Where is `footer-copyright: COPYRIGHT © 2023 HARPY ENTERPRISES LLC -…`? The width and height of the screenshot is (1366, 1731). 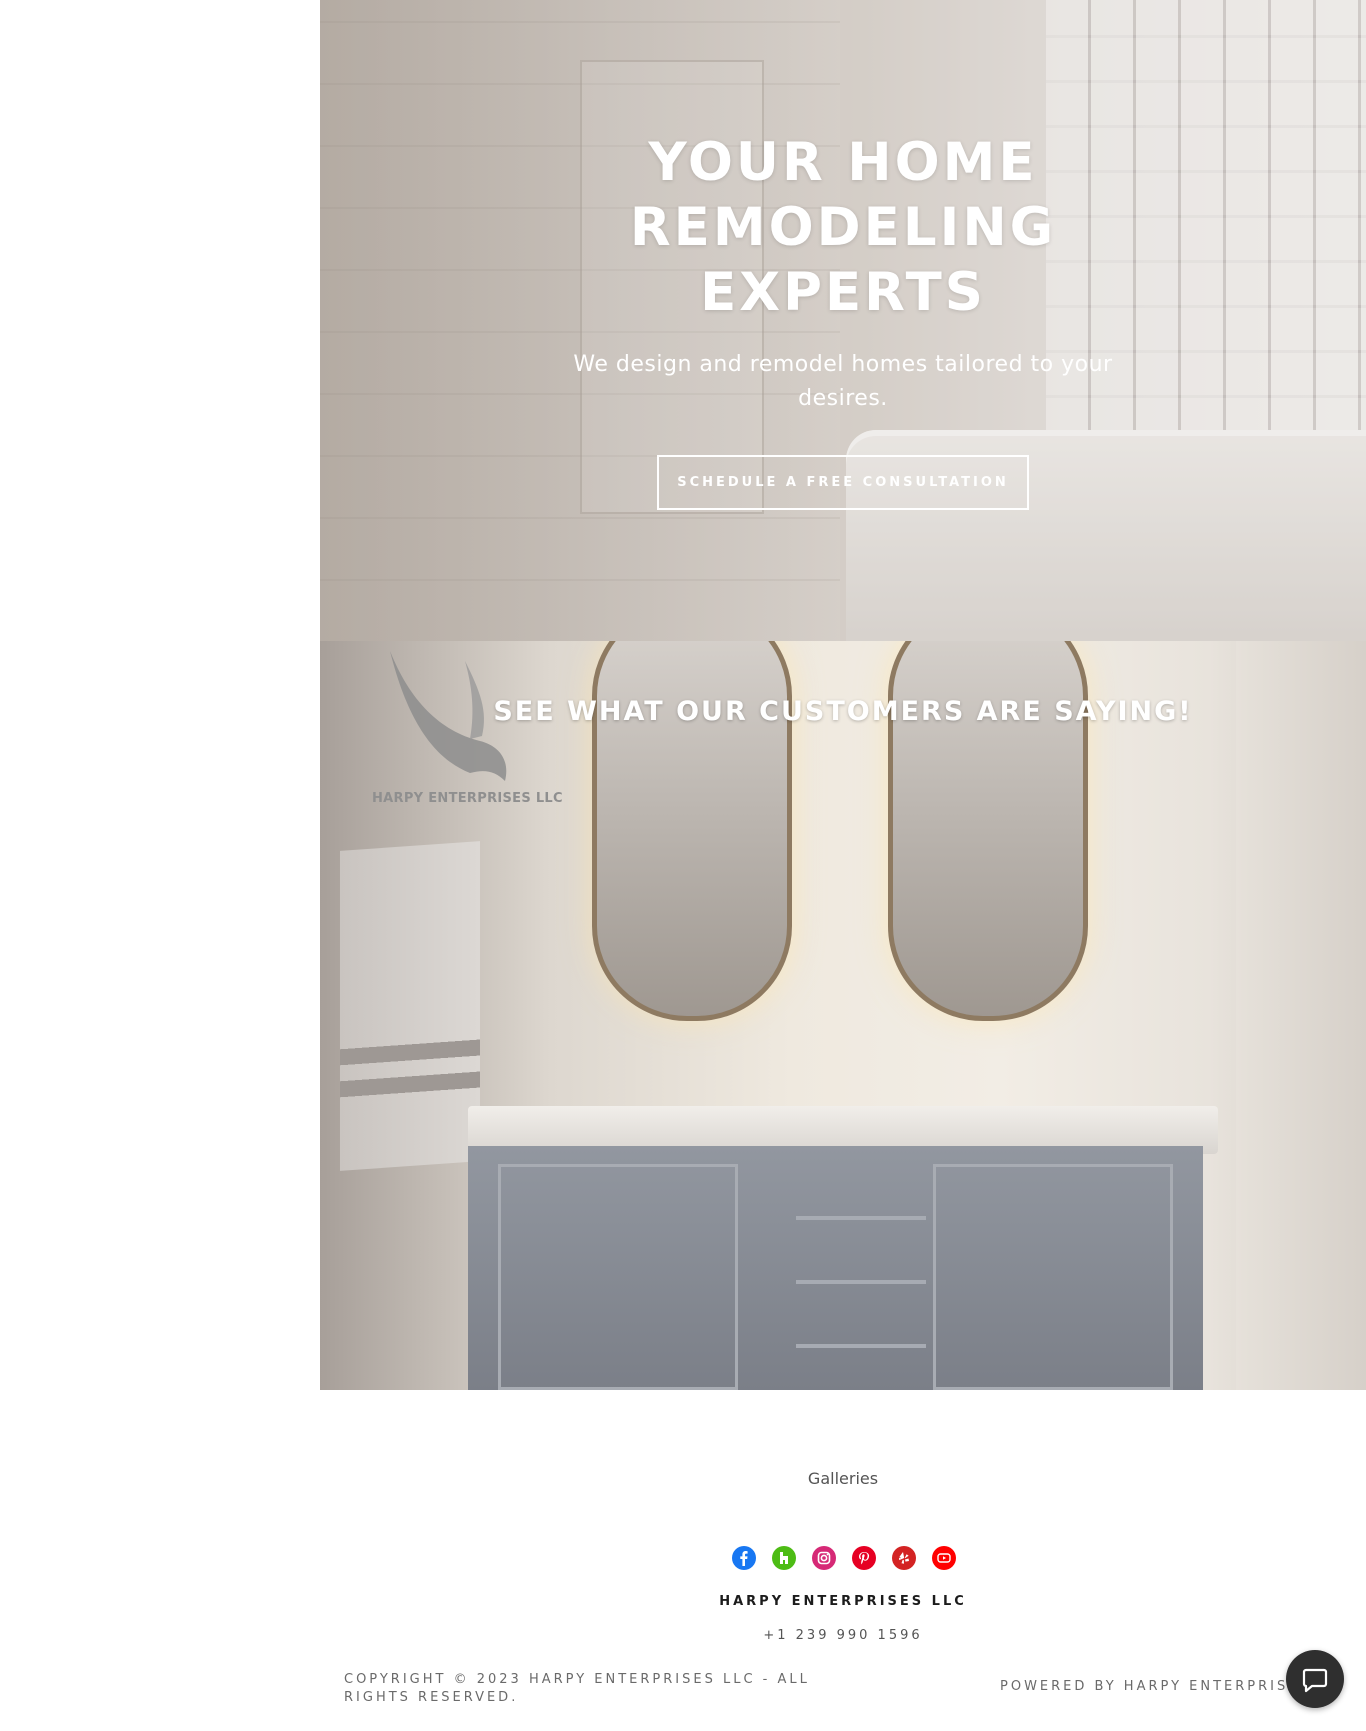 footer-copyright: COPYRIGHT © 2023 HARPY ENTERPRISES LLC -… is located at coordinates (577, 1688).